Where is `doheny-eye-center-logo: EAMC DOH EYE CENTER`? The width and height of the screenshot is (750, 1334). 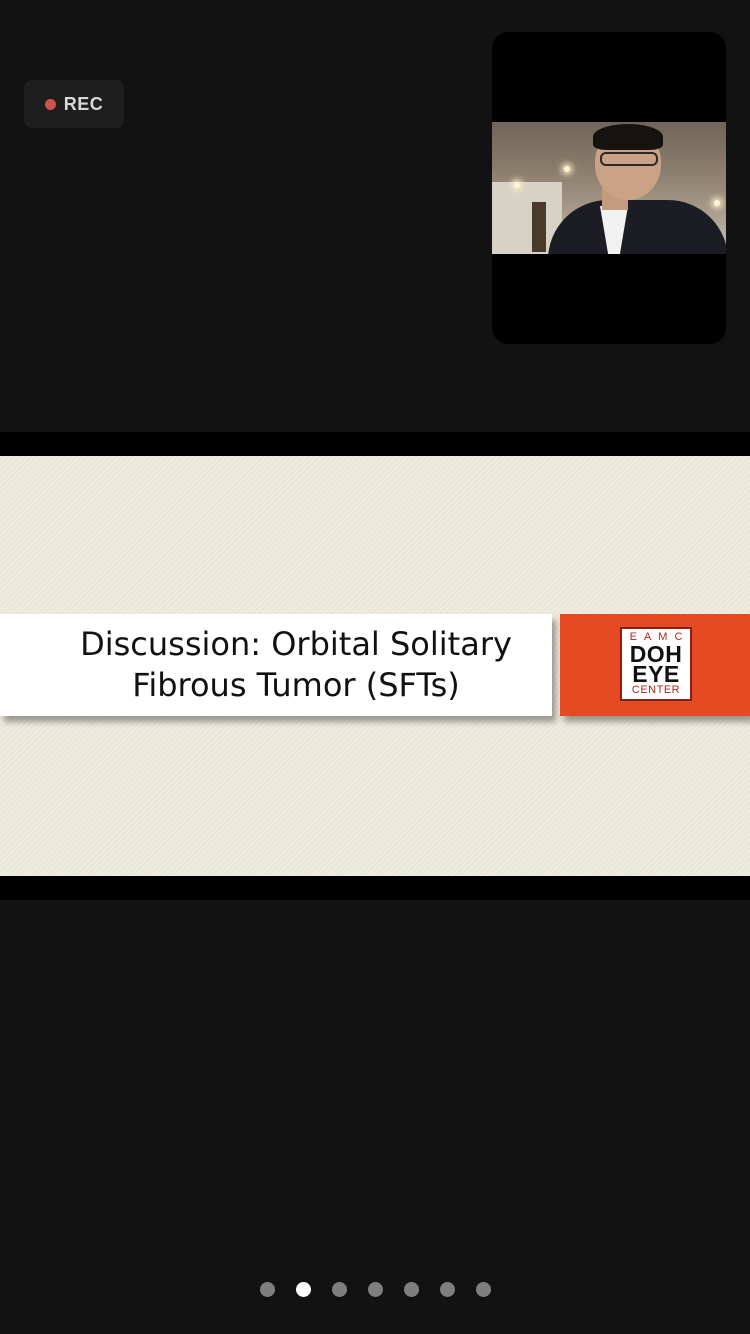 doheny-eye-center-logo: EAMC DOH EYE CENTER is located at coordinates (656, 664).